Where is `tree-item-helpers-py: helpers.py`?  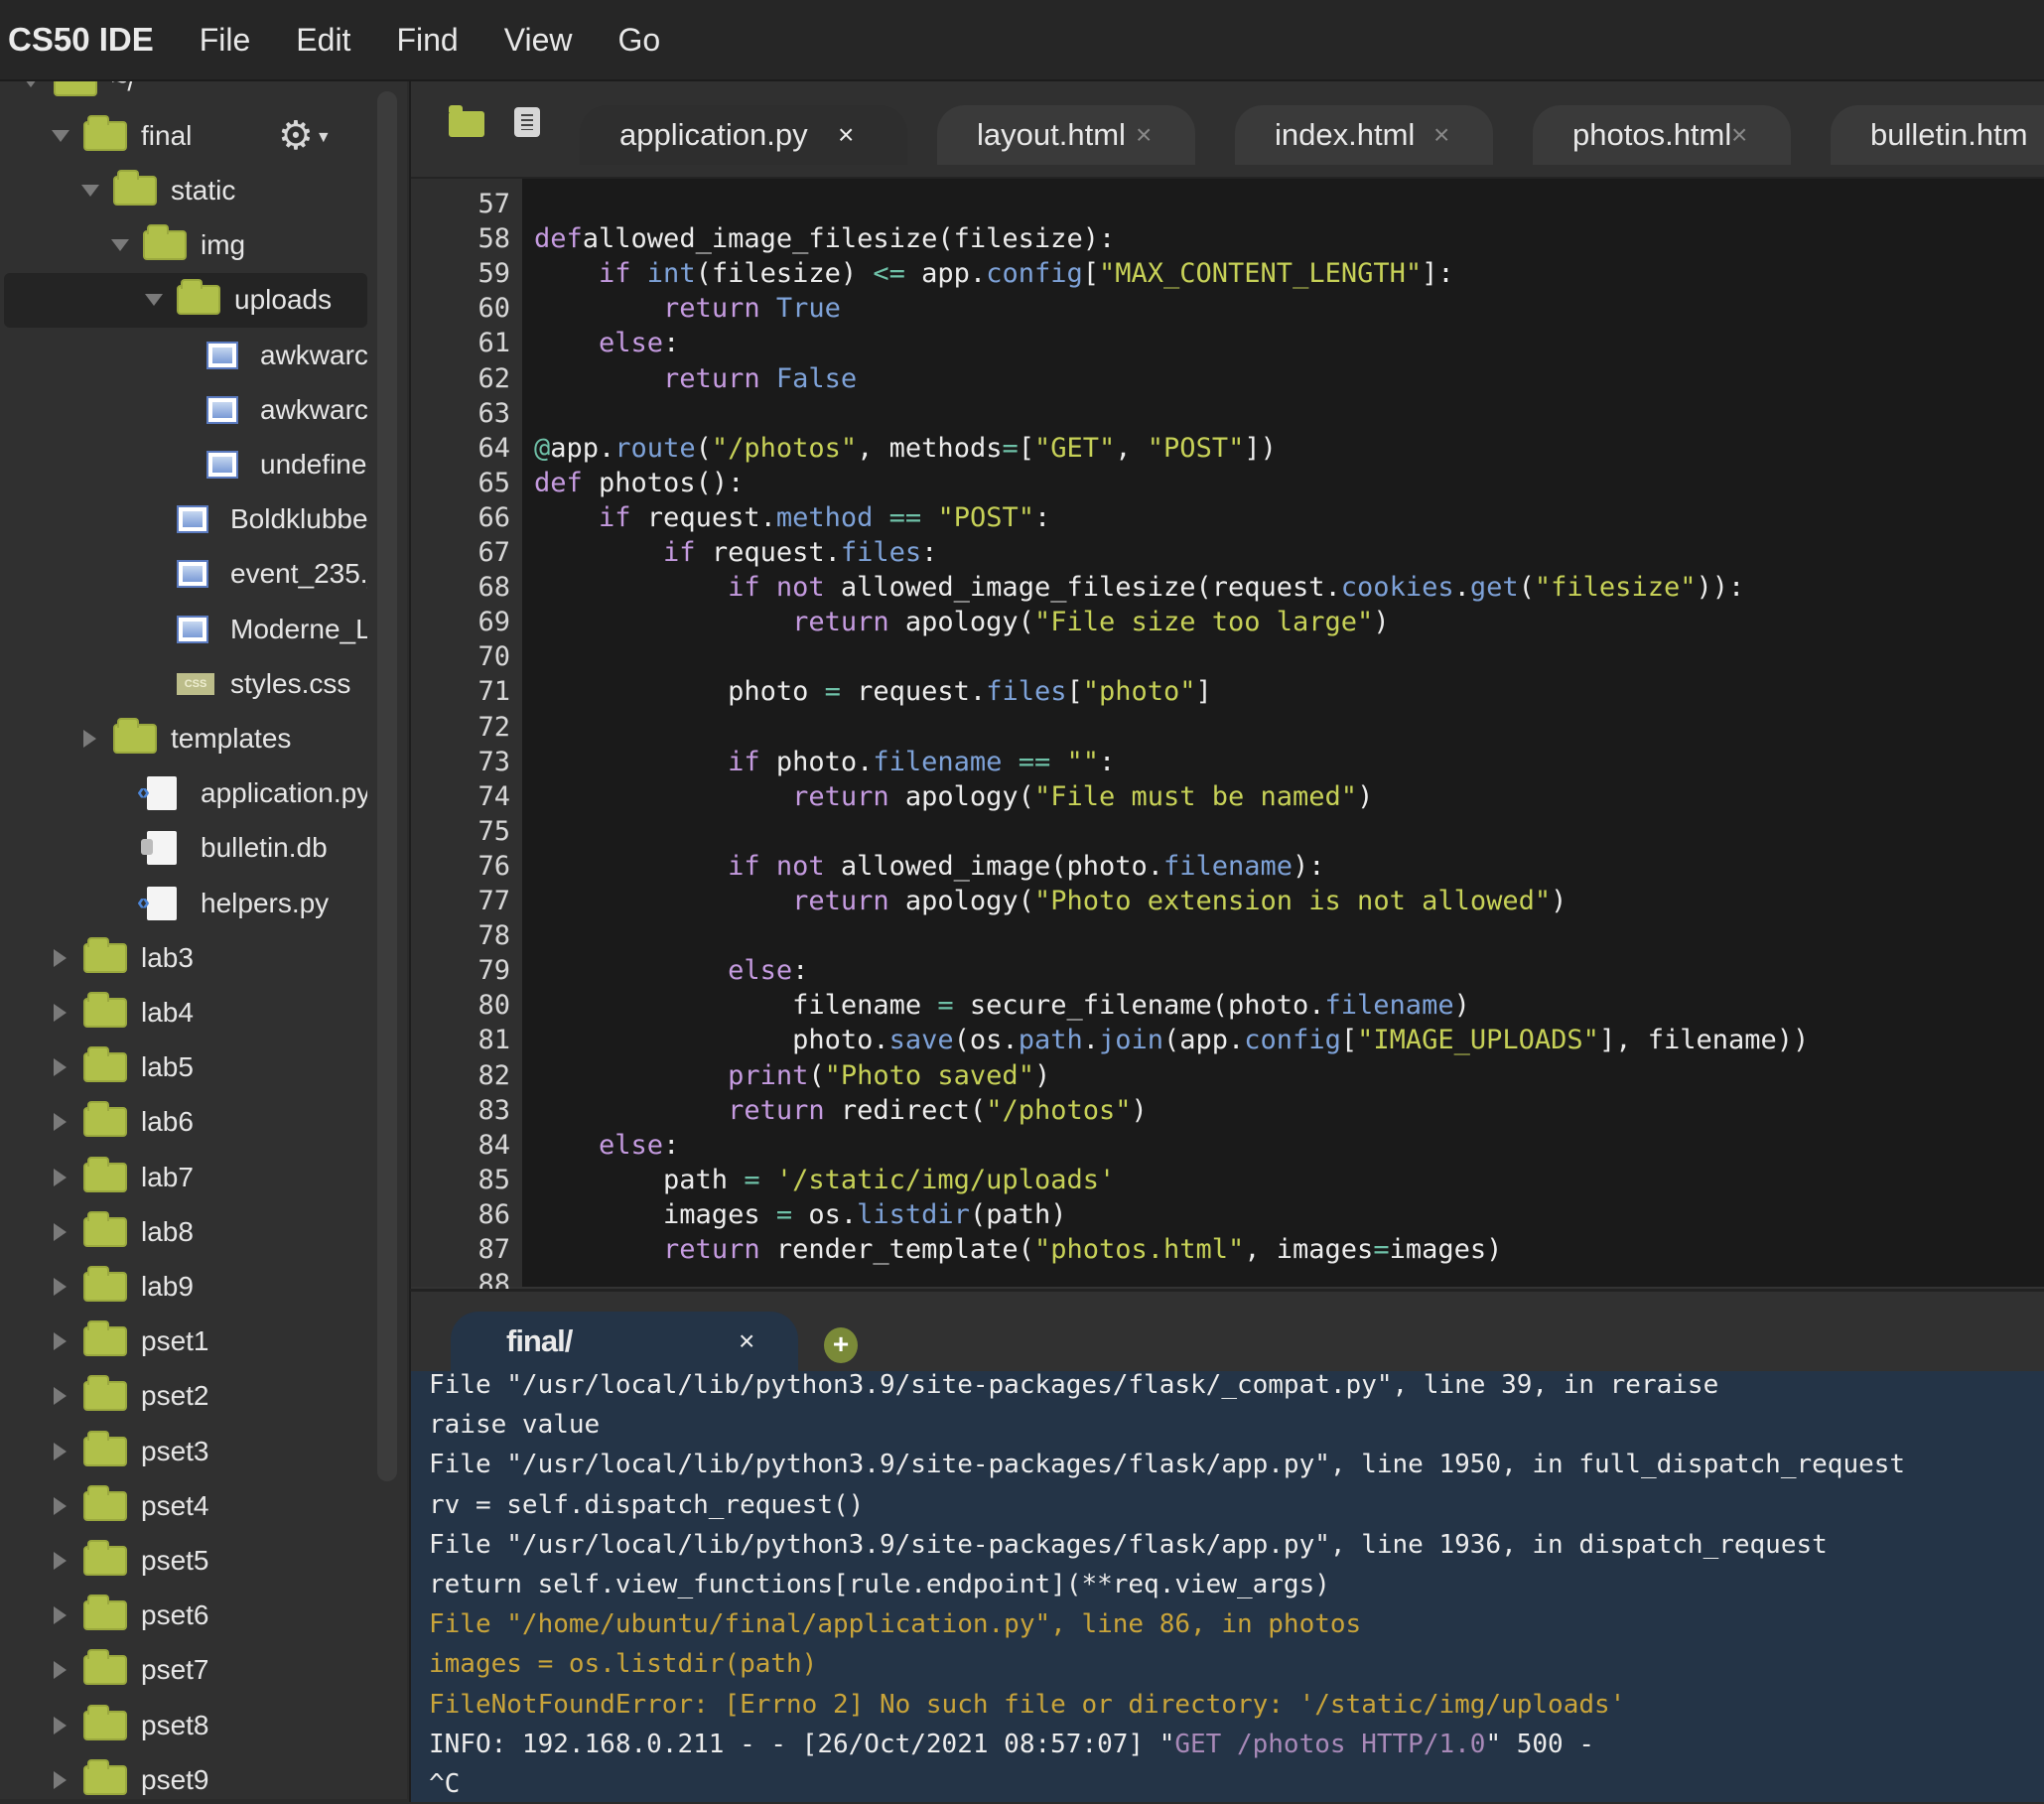
tree-item-helpers-py: helpers.py is located at coordinates (184, 903).